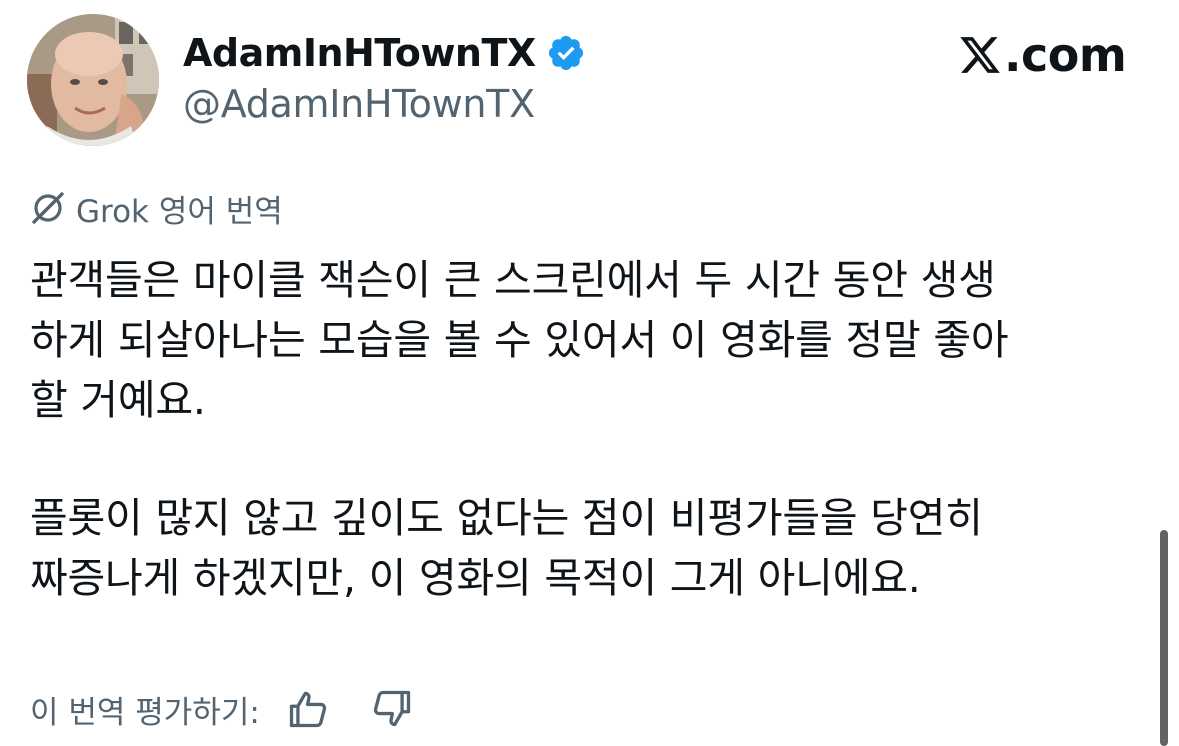  I want to click on thumbs-down-icon, so click(392, 709).